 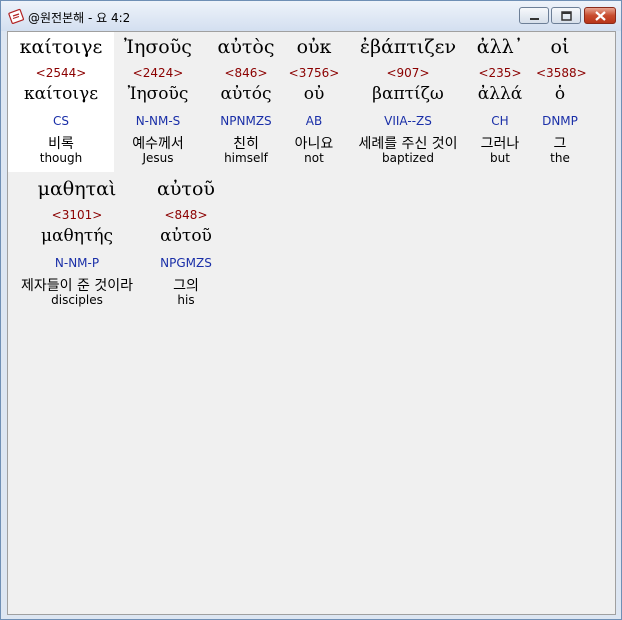 I want to click on lexical-form: ἀλλά, so click(x=500, y=94).